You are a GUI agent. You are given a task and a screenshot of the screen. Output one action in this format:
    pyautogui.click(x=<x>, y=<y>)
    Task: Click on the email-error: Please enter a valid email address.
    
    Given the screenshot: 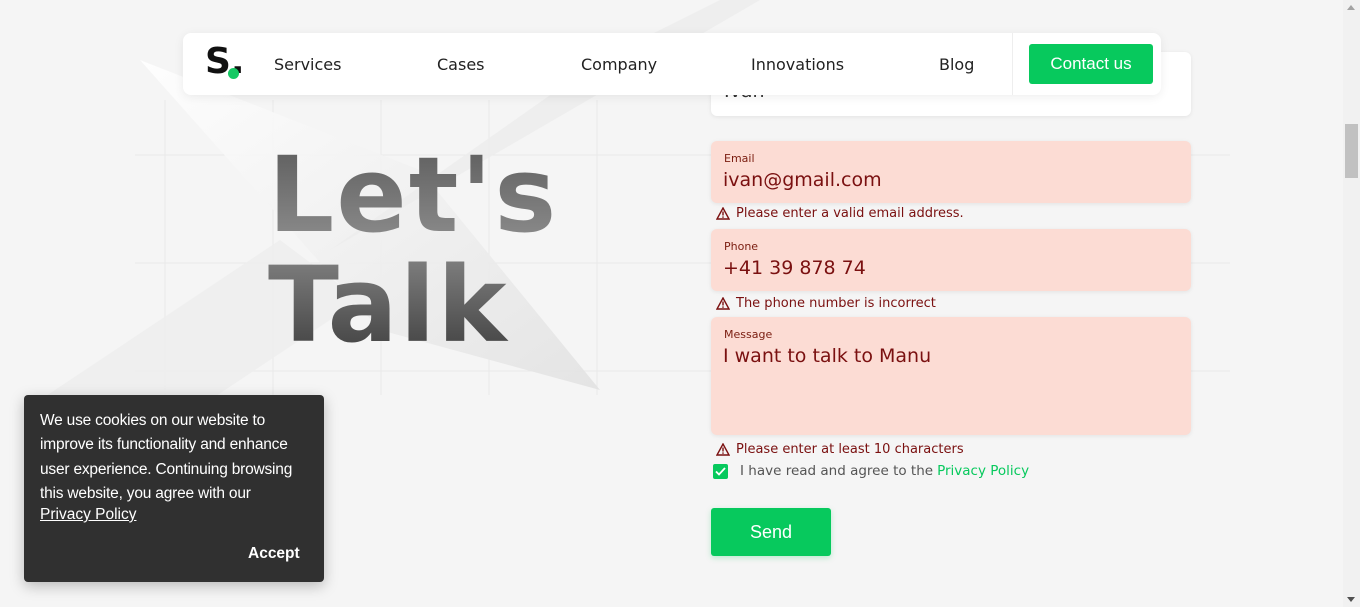 What is the action you would take?
    pyautogui.click(x=840, y=213)
    